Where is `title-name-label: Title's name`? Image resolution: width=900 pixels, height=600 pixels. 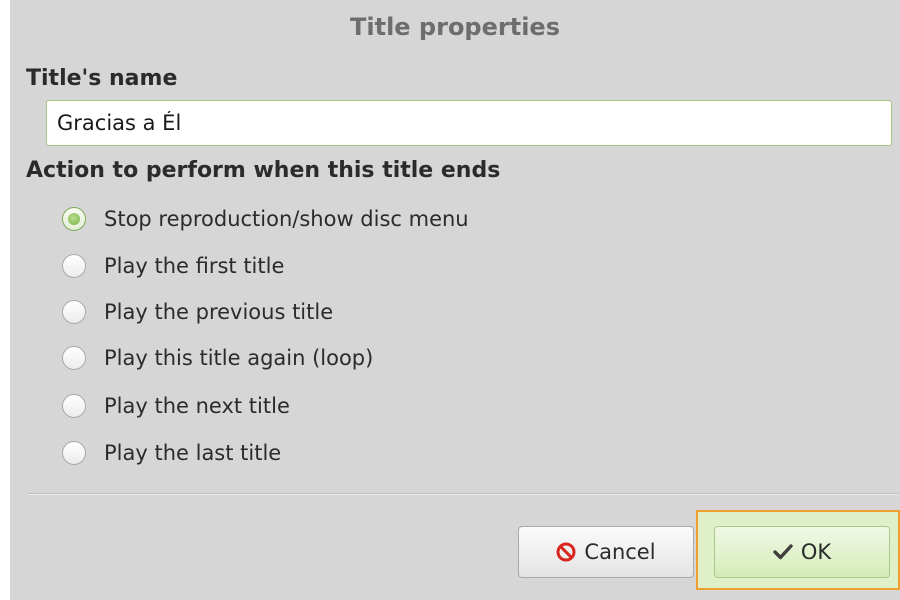
title-name-label: Title's name is located at coordinates (102, 78).